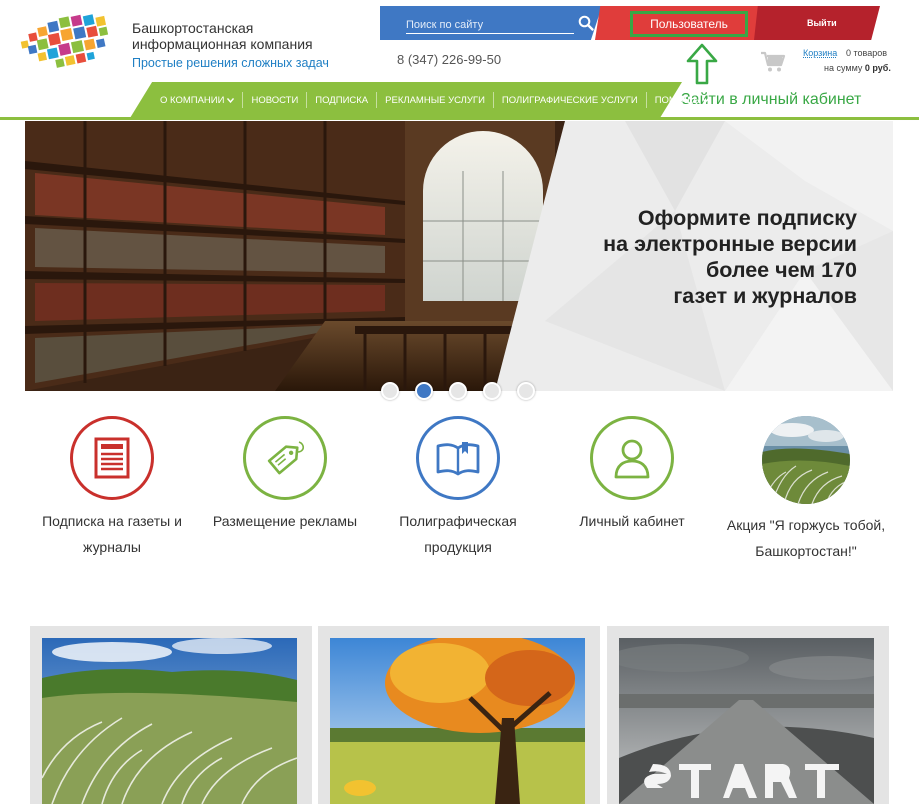 Image resolution: width=919 pixels, height=804 pixels. I want to click on up-arrow-annotation-icon, so click(702, 64).